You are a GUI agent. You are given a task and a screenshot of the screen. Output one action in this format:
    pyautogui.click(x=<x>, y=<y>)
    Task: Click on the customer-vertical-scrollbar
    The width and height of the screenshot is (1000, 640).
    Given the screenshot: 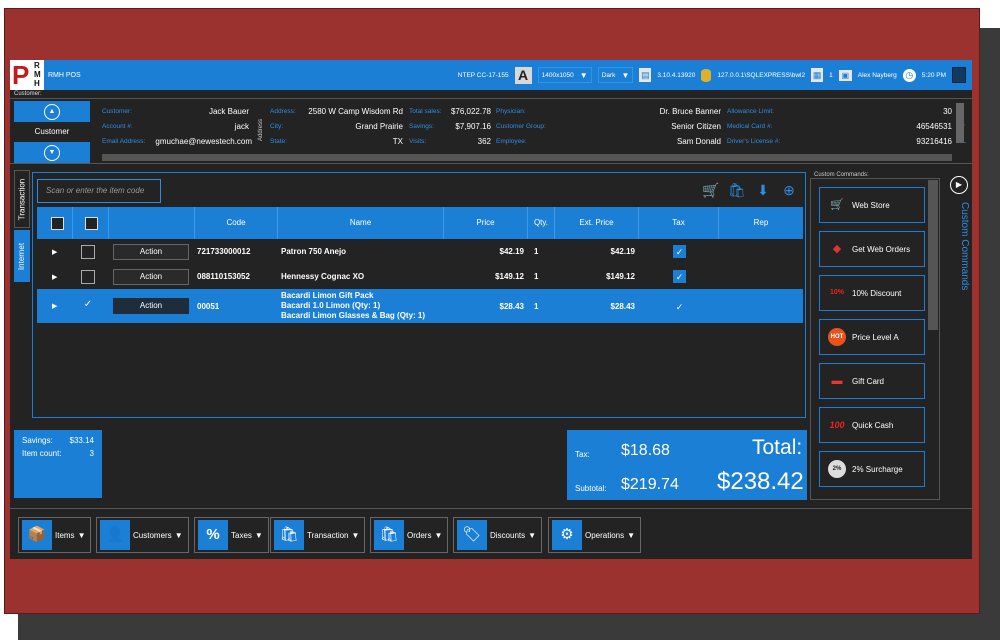 What is the action you would take?
    pyautogui.click(x=960, y=123)
    